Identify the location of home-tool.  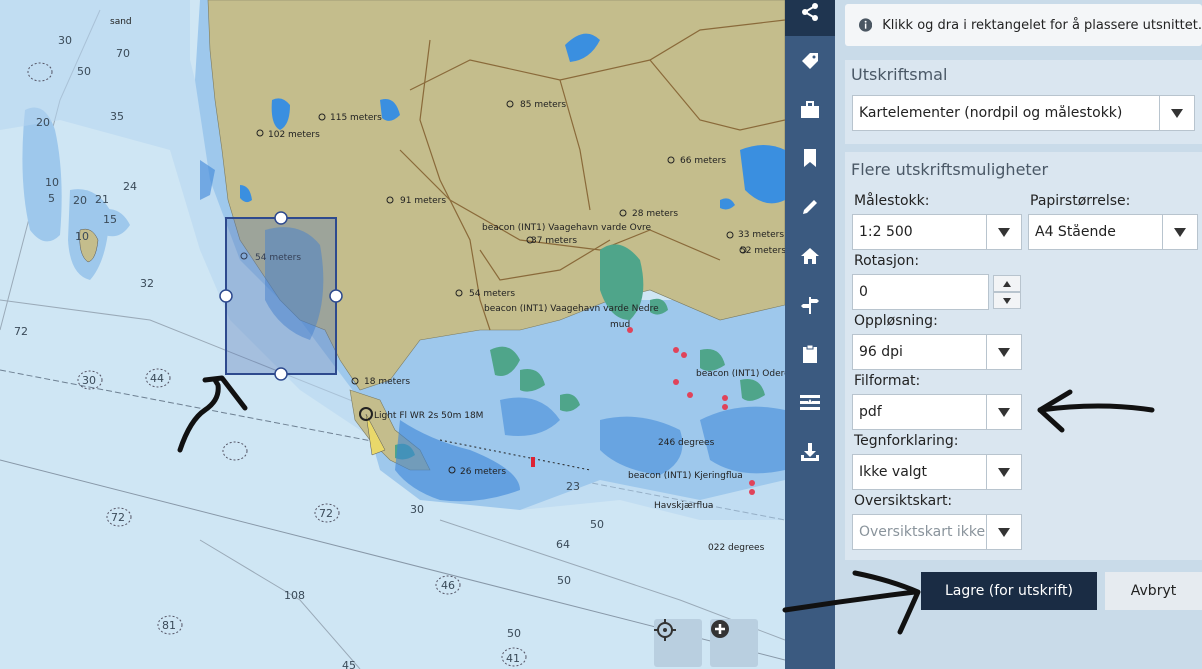
(810, 256).